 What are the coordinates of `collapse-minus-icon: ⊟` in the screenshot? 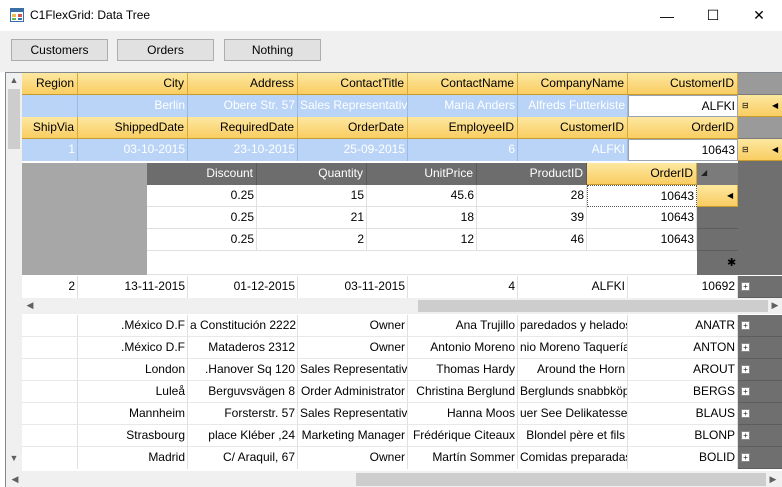 It's located at (745, 149).